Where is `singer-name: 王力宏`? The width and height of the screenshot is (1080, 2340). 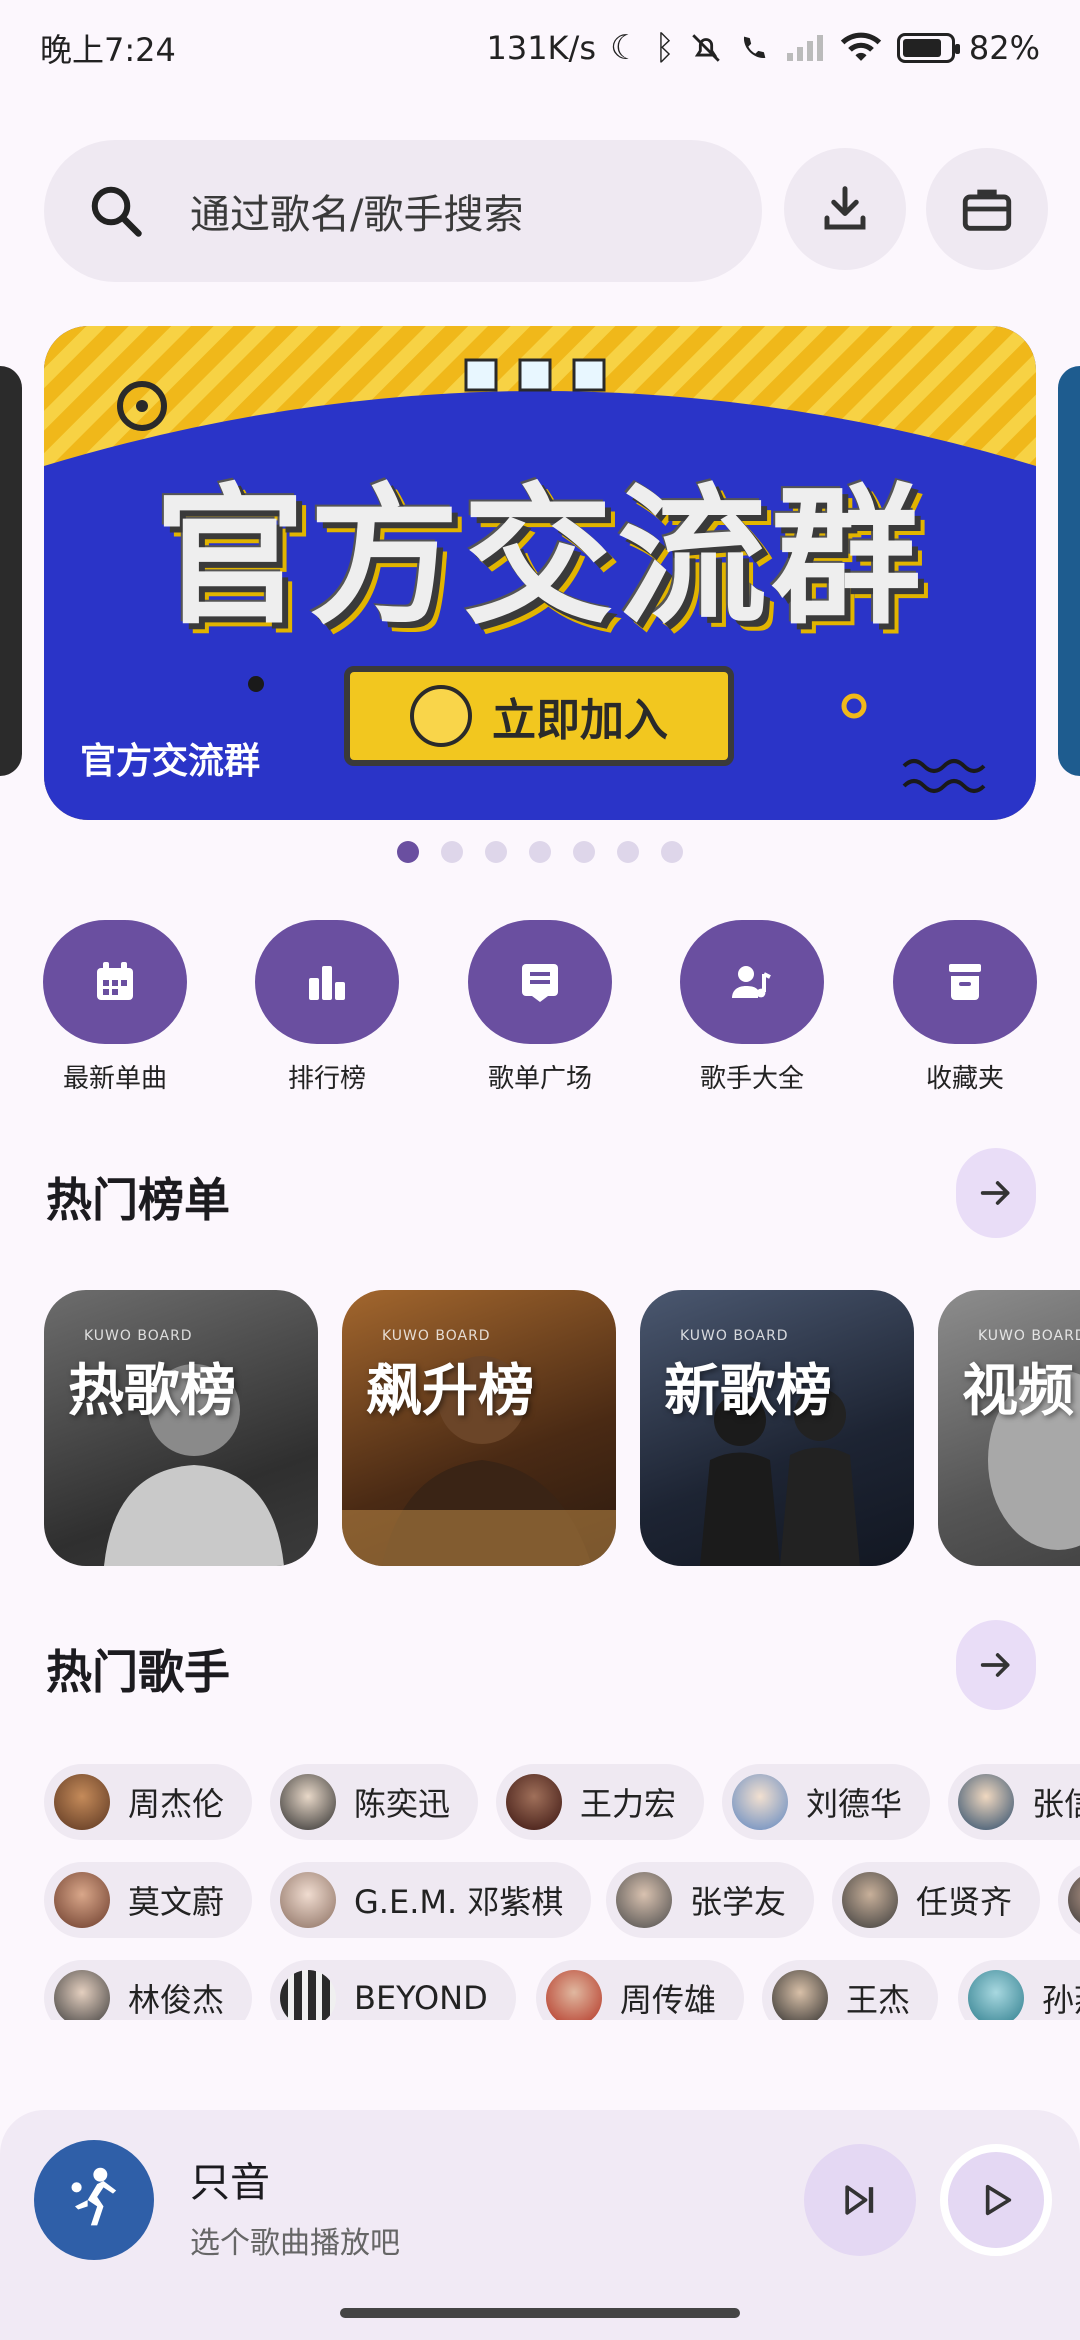 singer-name: 王力宏 is located at coordinates (628, 1804).